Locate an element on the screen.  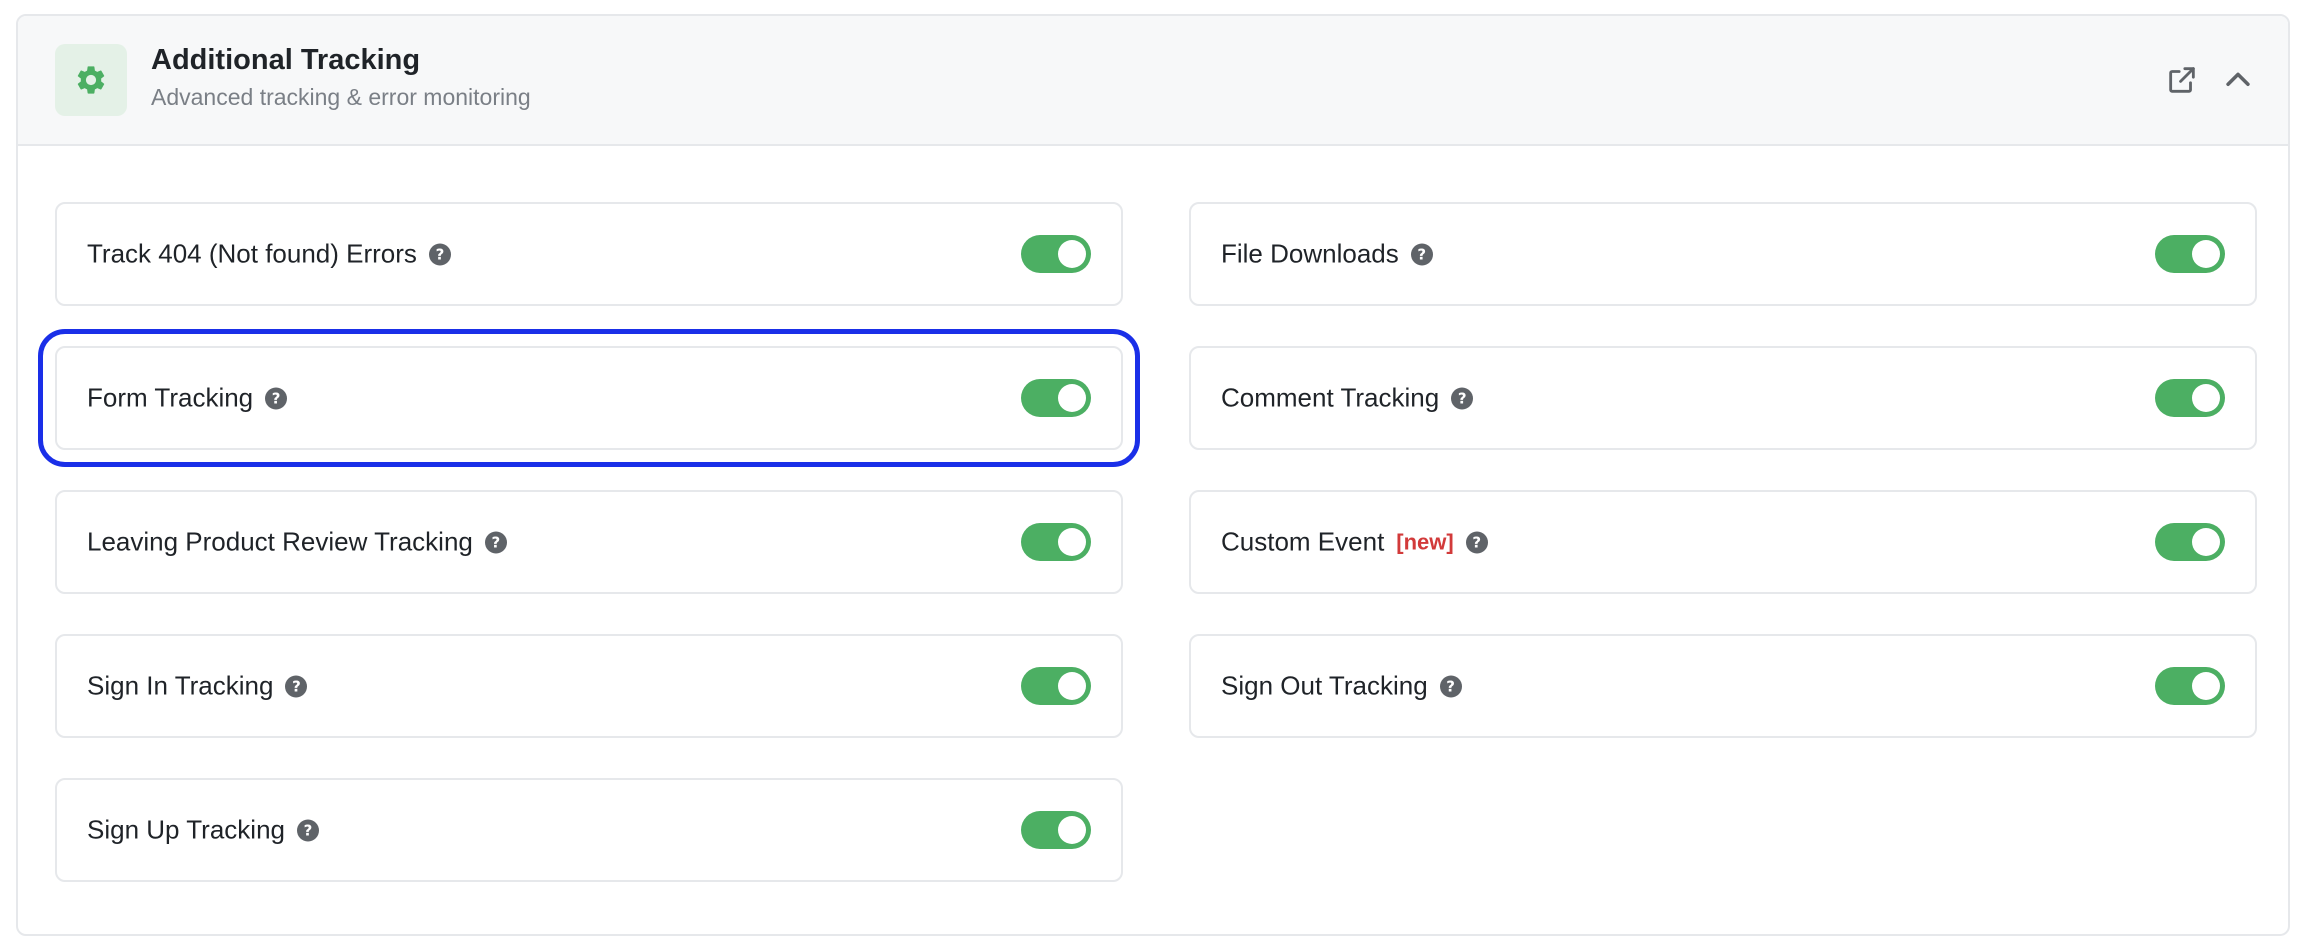
panel-subtitle: Advanced tracking & error monitoring is located at coordinates (341, 97).